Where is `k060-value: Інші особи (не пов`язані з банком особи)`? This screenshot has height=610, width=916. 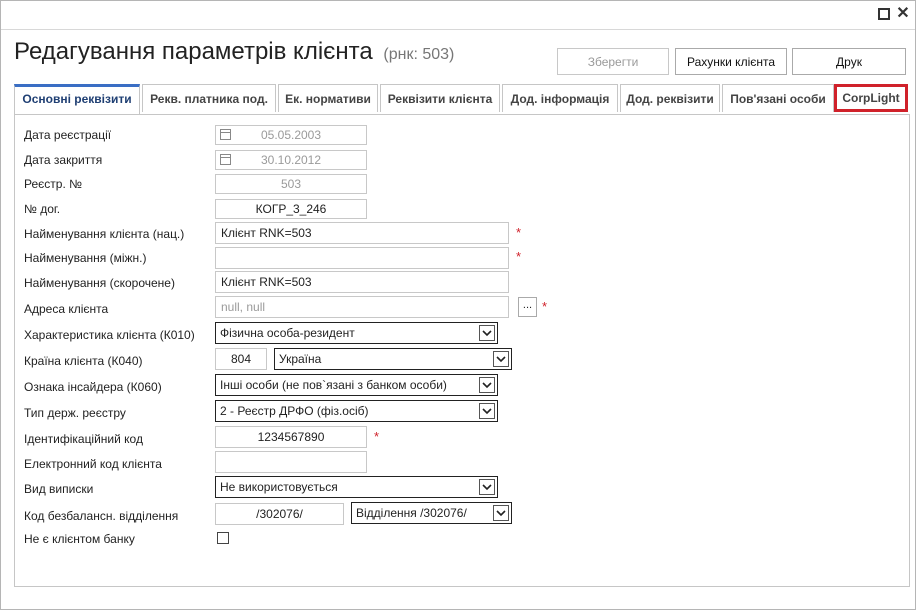
k060-value: Інші особи (не пов`язані з банком особи) is located at coordinates (333, 385).